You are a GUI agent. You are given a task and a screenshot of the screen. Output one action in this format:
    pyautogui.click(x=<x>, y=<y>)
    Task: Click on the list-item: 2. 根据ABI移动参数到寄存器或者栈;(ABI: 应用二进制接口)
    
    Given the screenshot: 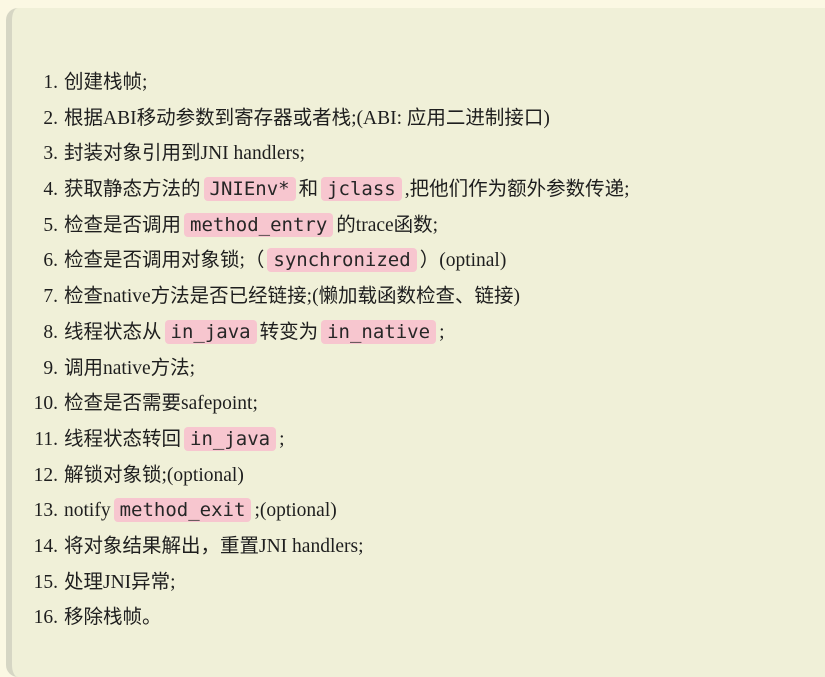 What is the action you would take?
    pyautogui.click(x=336, y=119)
    